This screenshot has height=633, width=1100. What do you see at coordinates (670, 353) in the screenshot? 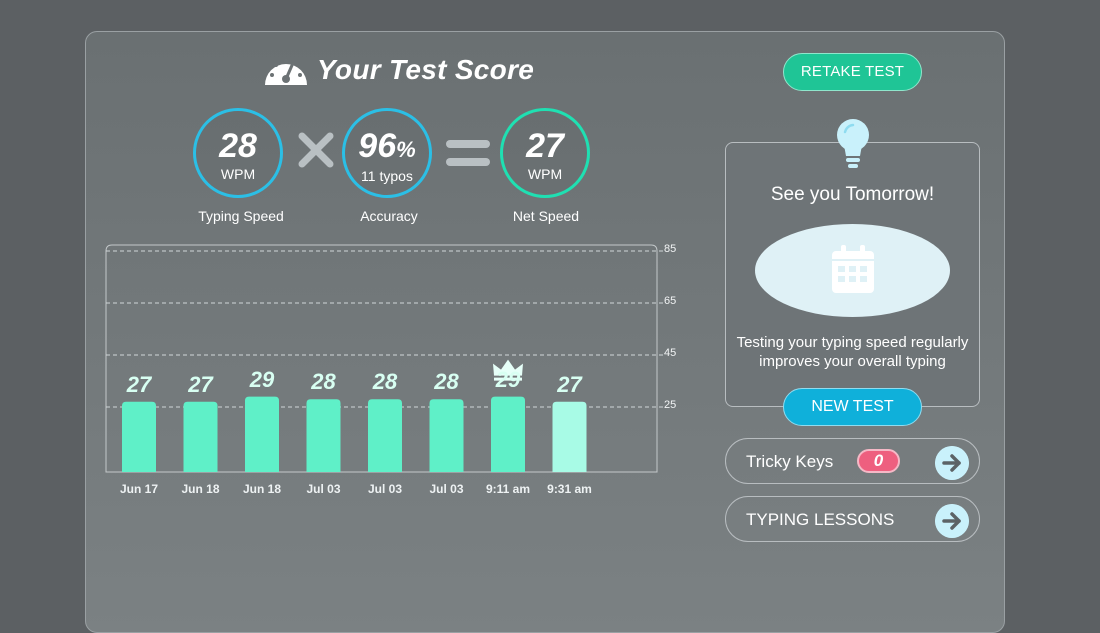
I see `y-tick-label: 45` at bounding box center [670, 353].